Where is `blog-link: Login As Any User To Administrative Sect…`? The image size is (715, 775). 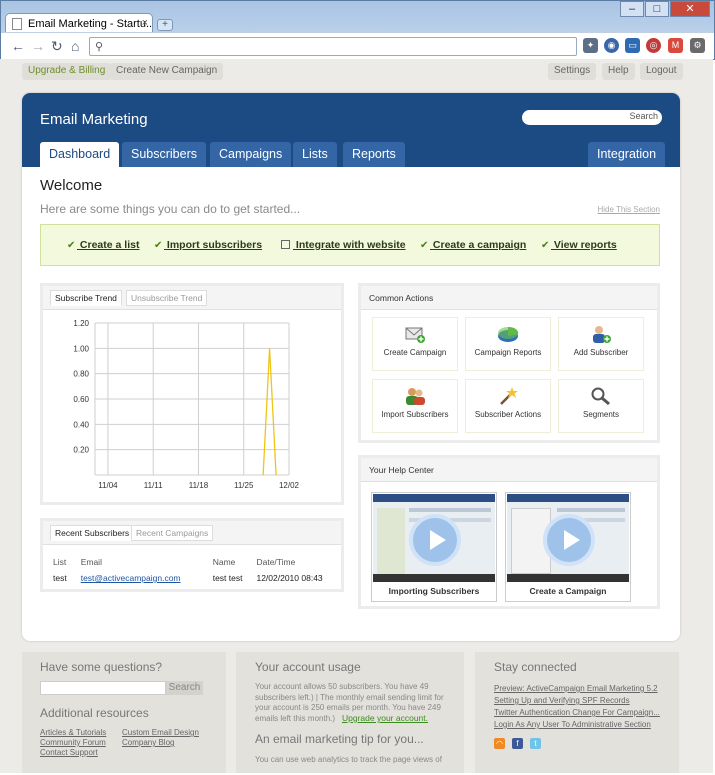
blog-link: Login As Any User To Administrative Sect… is located at coordinates (572, 724).